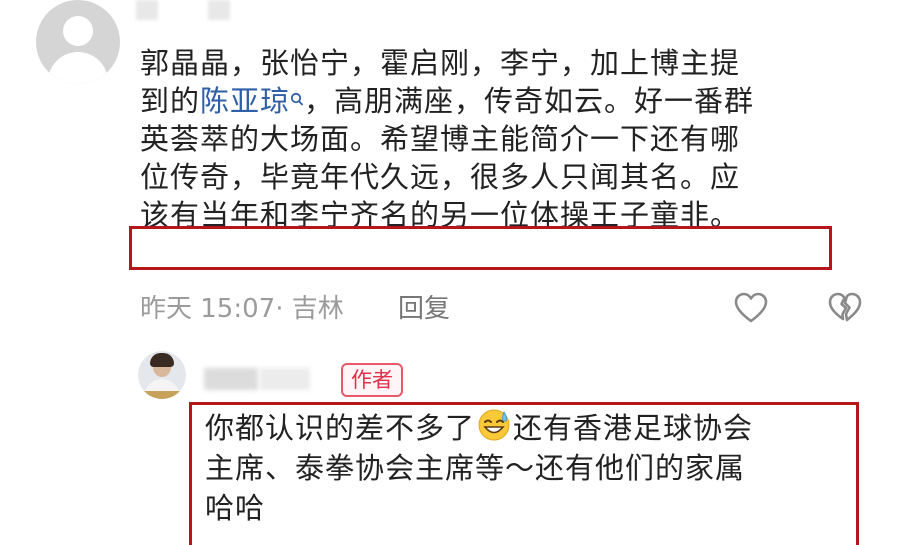 The height and width of the screenshot is (545, 900). What do you see at coordinates (440, 63) in the screenshot?
I see `comment-line-1: 郭晶晶，张怡宁，霍启刚，李宁，加上博主提` at bounding box center [440, 63].